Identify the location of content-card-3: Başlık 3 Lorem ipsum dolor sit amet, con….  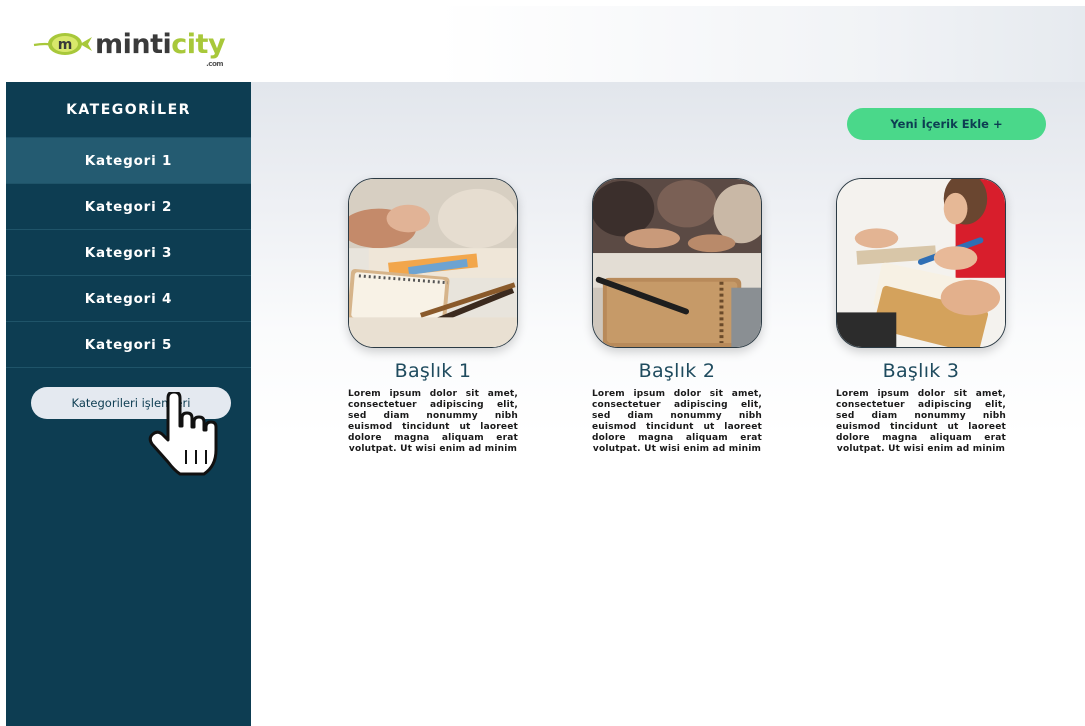
(921, 316).